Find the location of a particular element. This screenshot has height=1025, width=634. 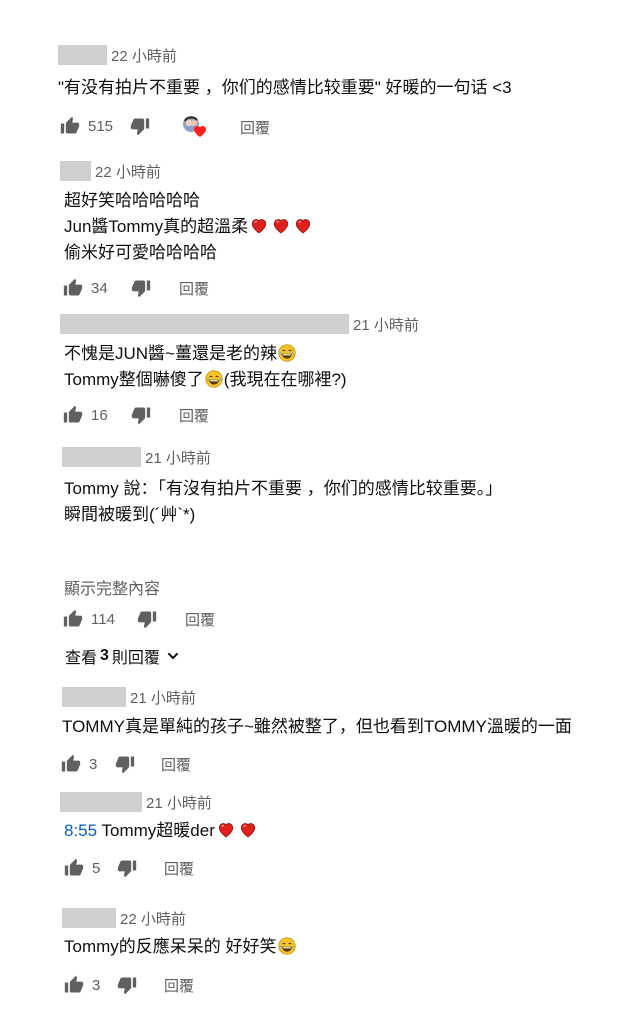

comment-actions: 114 回覆 is located at coordinates (139, 619).